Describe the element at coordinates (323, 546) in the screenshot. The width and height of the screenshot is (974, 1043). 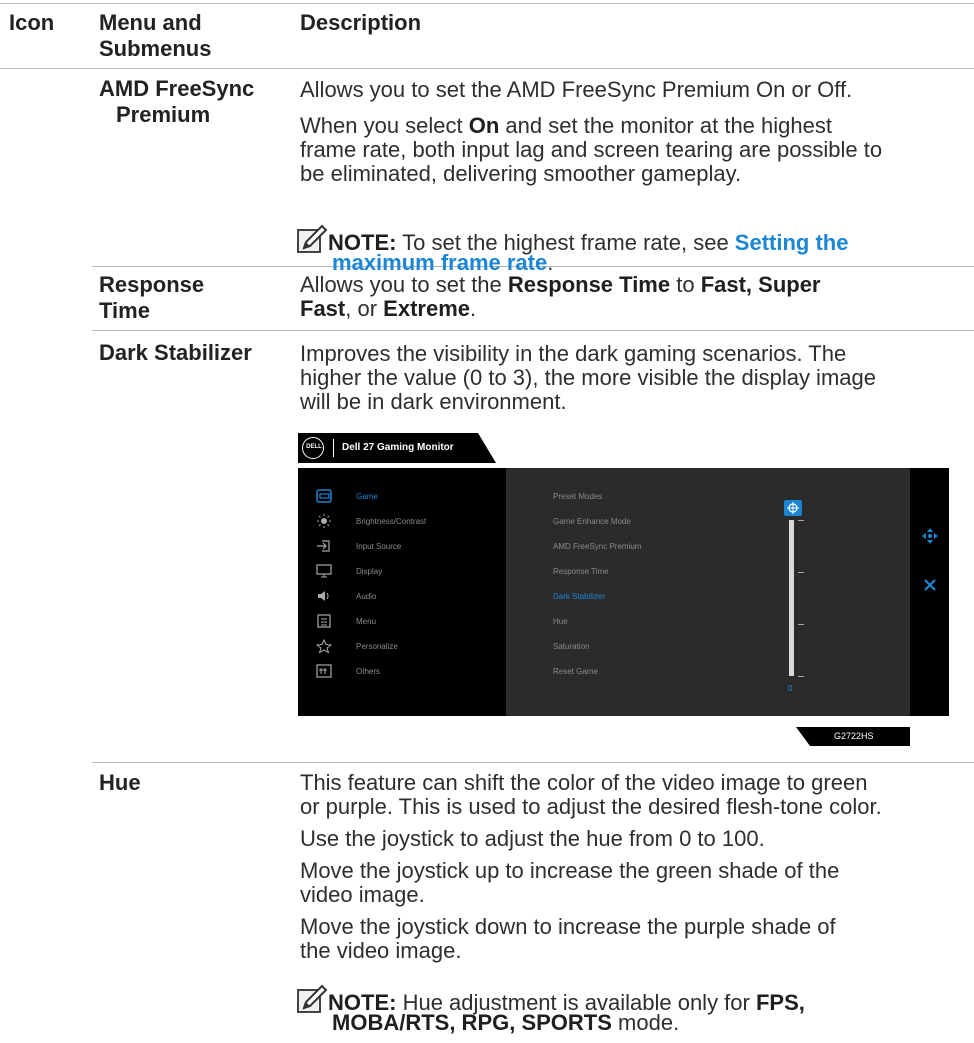
I see `input-source-icon` at that location.